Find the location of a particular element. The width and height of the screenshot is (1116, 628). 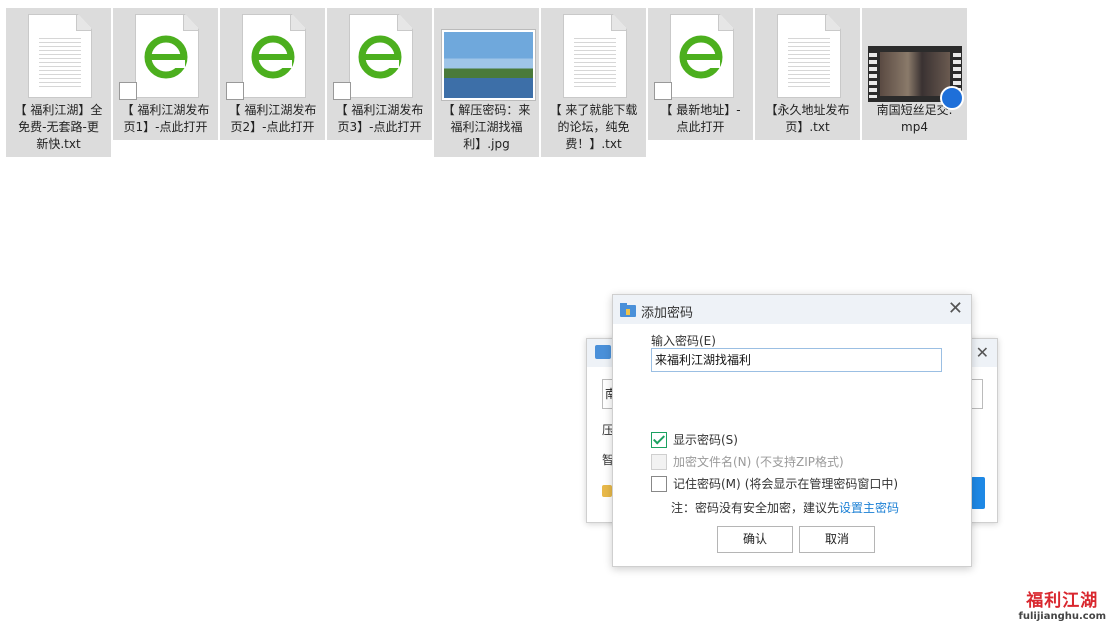

file-name: 【 福利江湖发布 页3】-点此打开 is located at coordinates (379, 118).